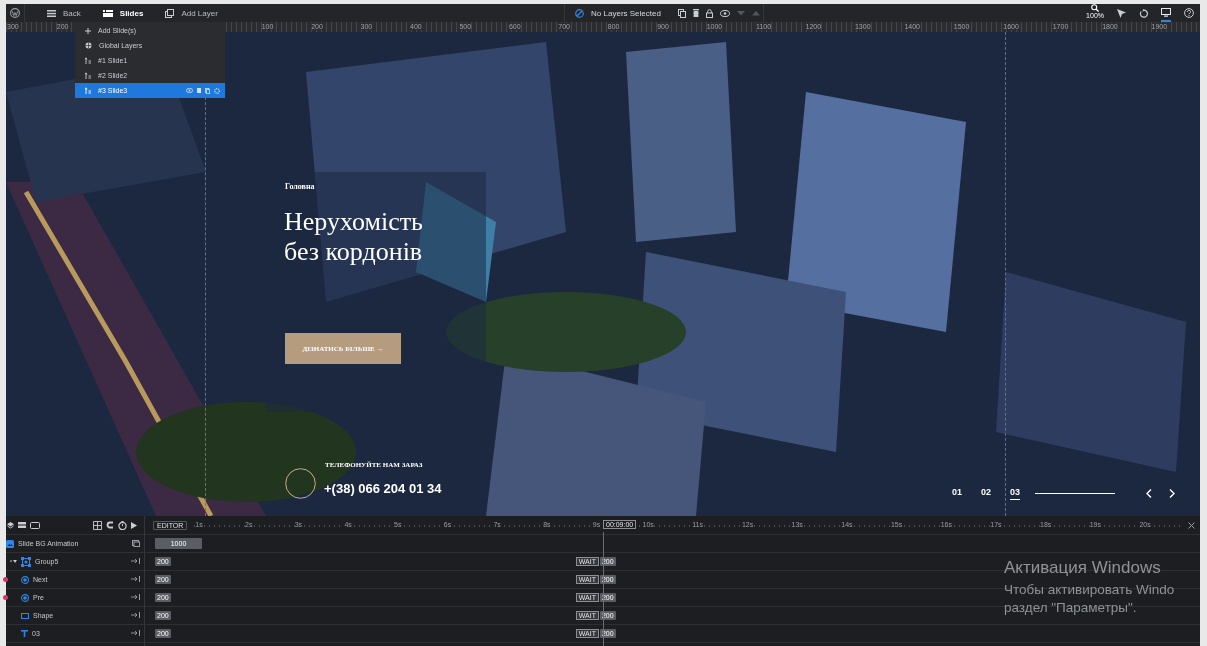  Describe the element at coordinates (724, 13) in the screenshot. I see `eye-icon` at that location.